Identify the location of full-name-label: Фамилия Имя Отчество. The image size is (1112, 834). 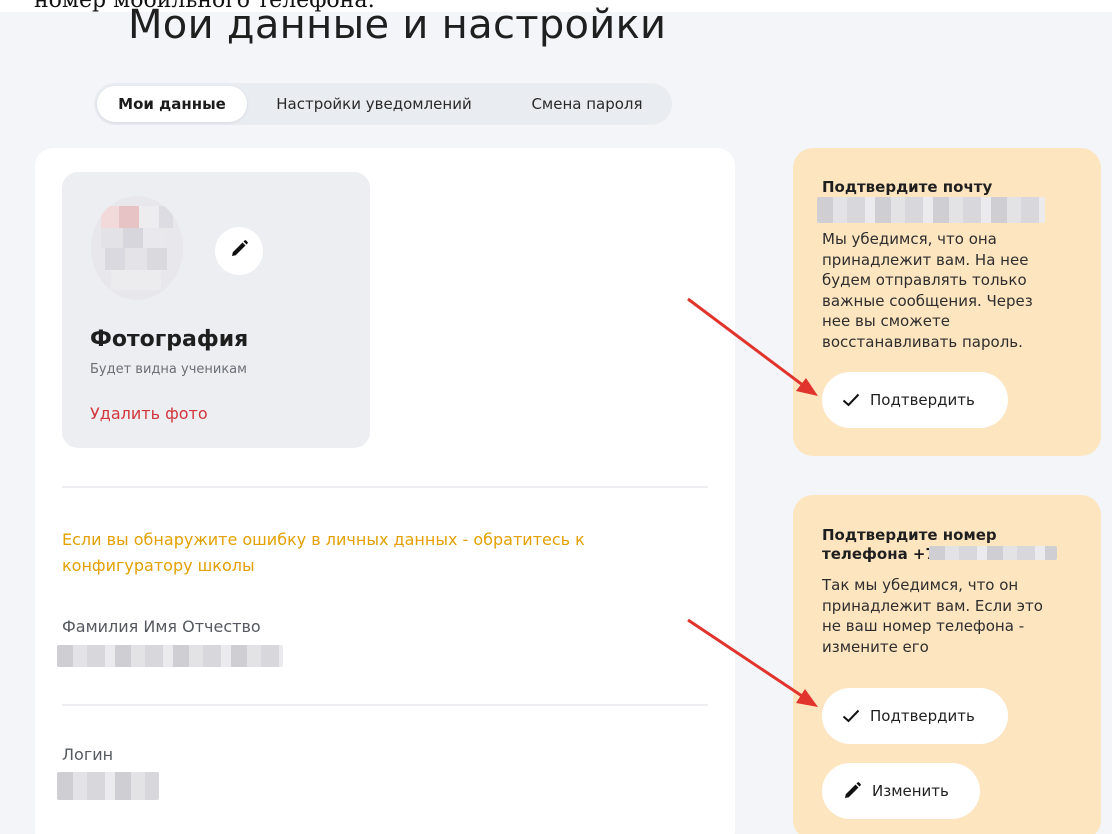
(161, 626).